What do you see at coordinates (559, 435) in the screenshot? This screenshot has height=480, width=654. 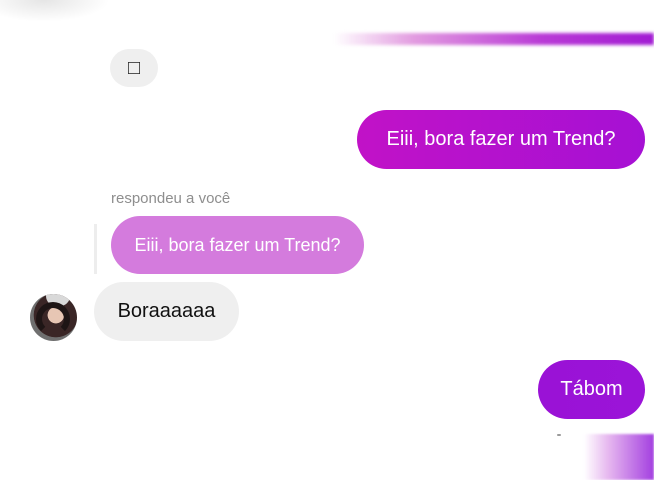 I see `seen-indicator-dot` at bounding box center [559, 435].